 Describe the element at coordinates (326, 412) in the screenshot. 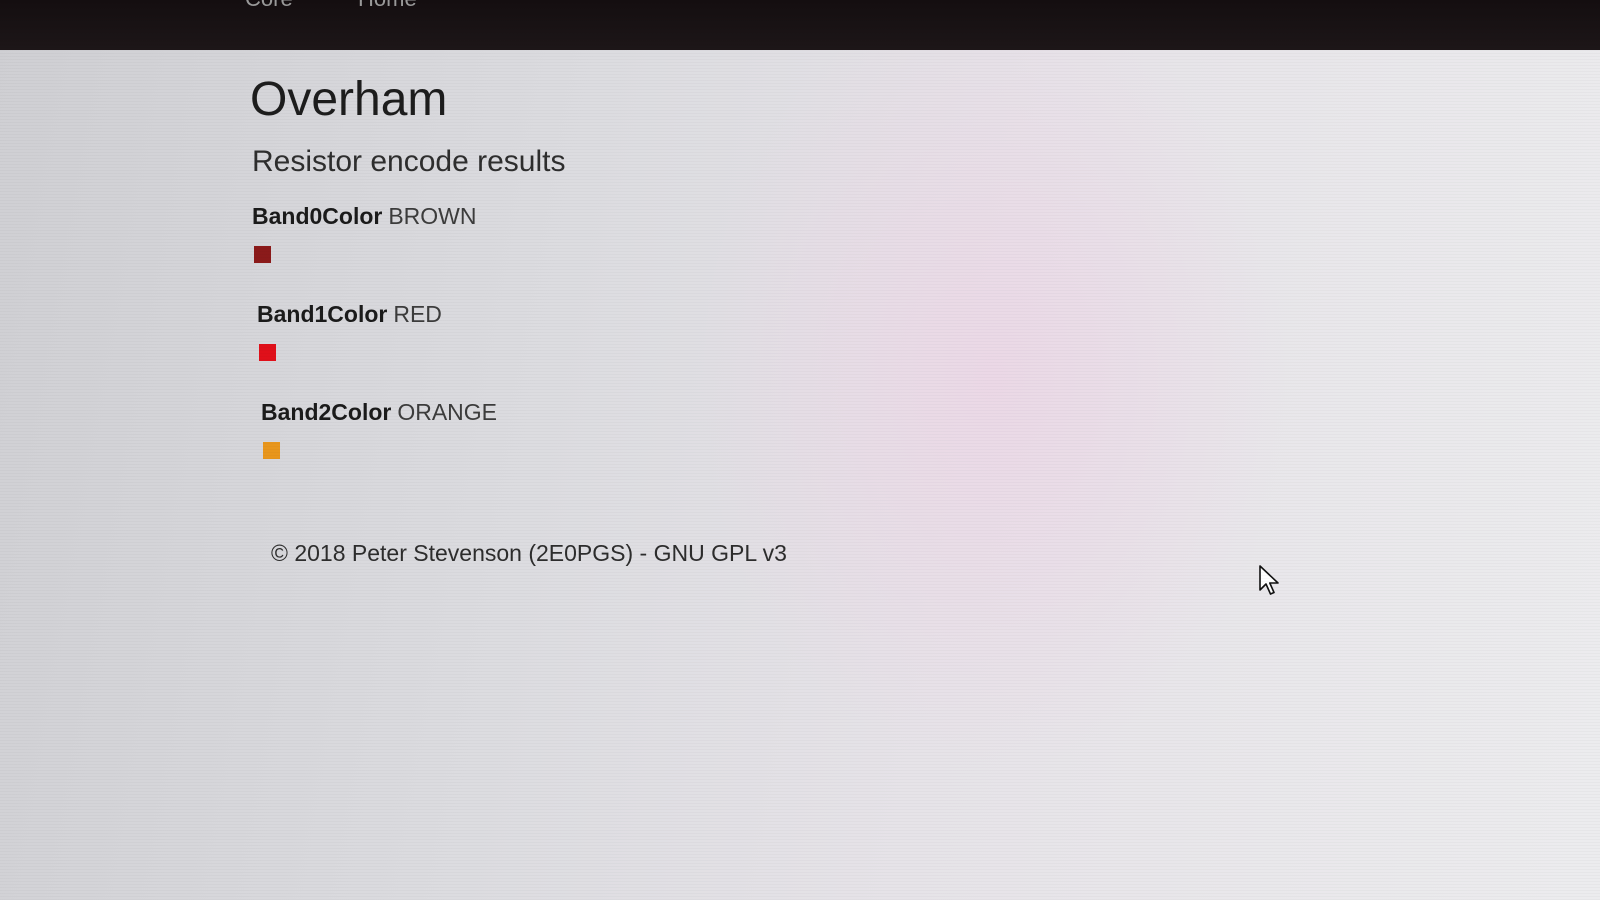

I see `band-label: Band2Color` at that location.